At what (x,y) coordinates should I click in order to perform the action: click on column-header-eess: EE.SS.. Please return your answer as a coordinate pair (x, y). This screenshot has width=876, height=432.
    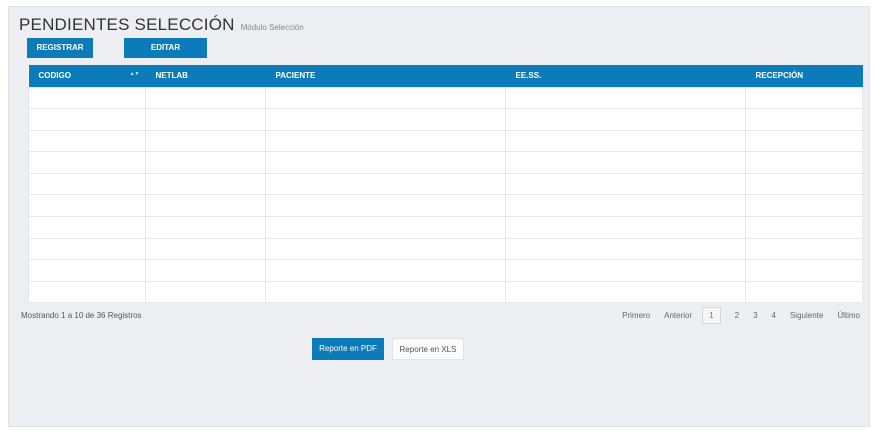
    Looking at the image, I should click on (625, 76).